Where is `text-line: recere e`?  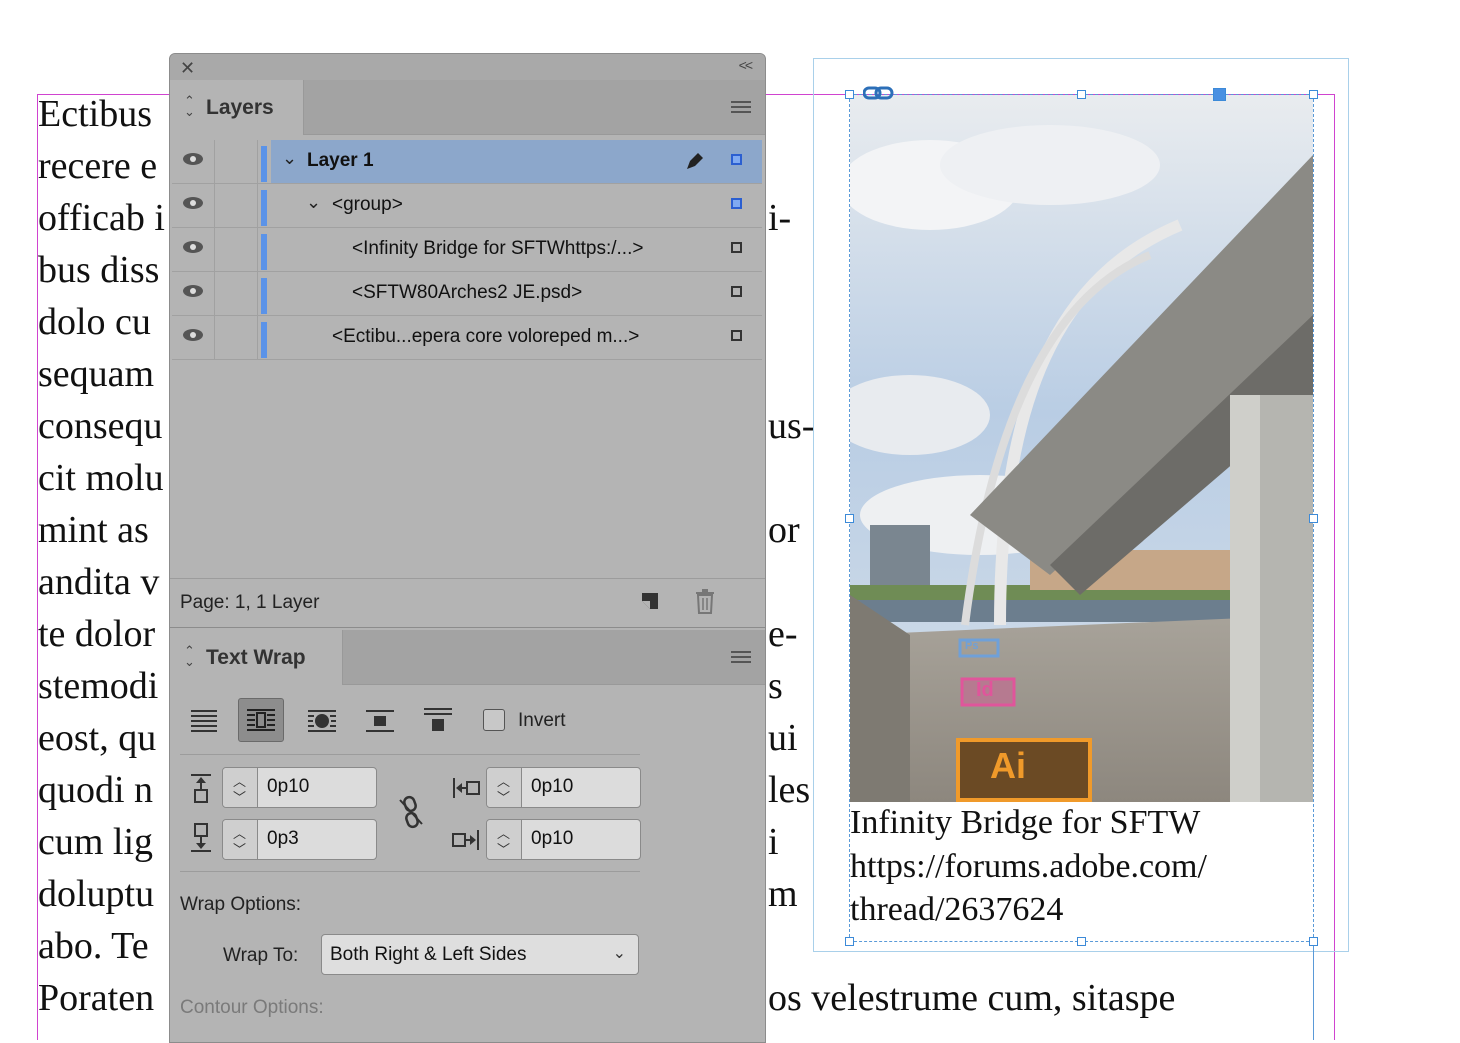 text-line: recere e is located at coordinates (98, 166).